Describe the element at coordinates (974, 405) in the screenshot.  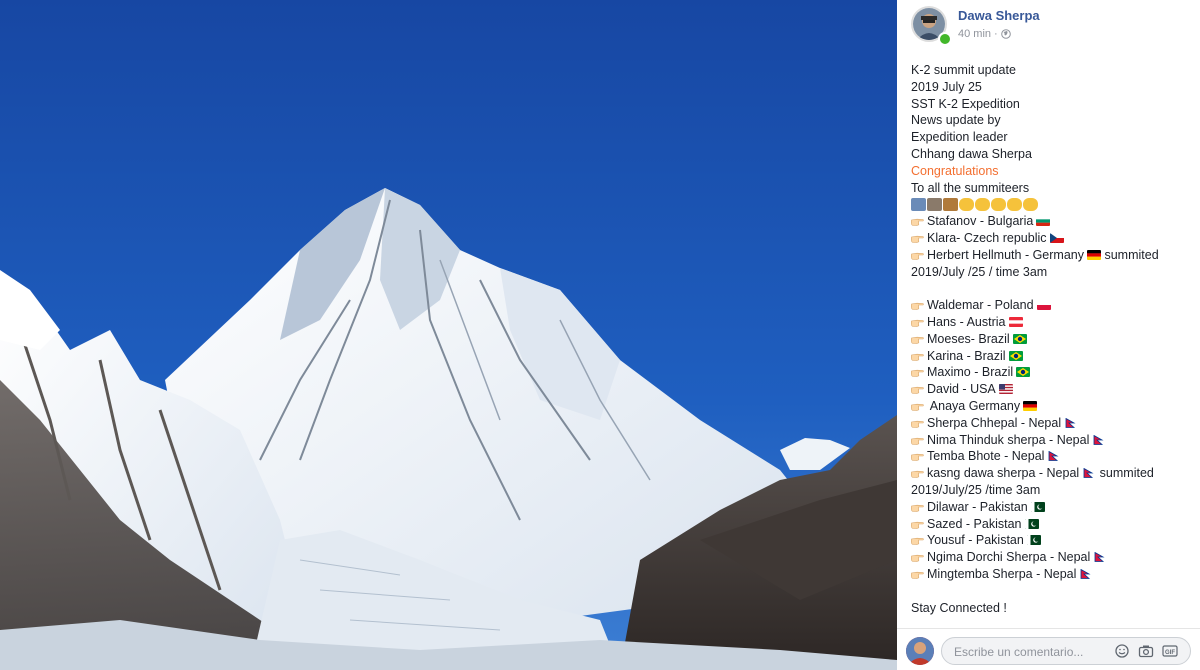
I see `summiteer-name: Anaya Germany` at that location.